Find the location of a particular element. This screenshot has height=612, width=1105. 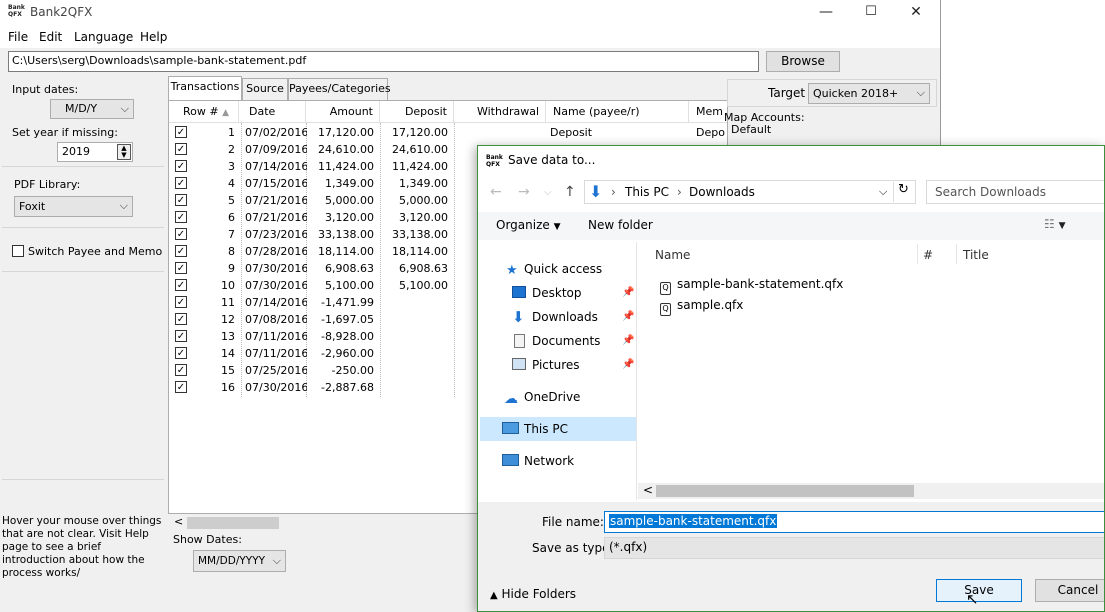

nav-downloads: ⬇ Downloads 📌 is located at coordinates (558, 317).